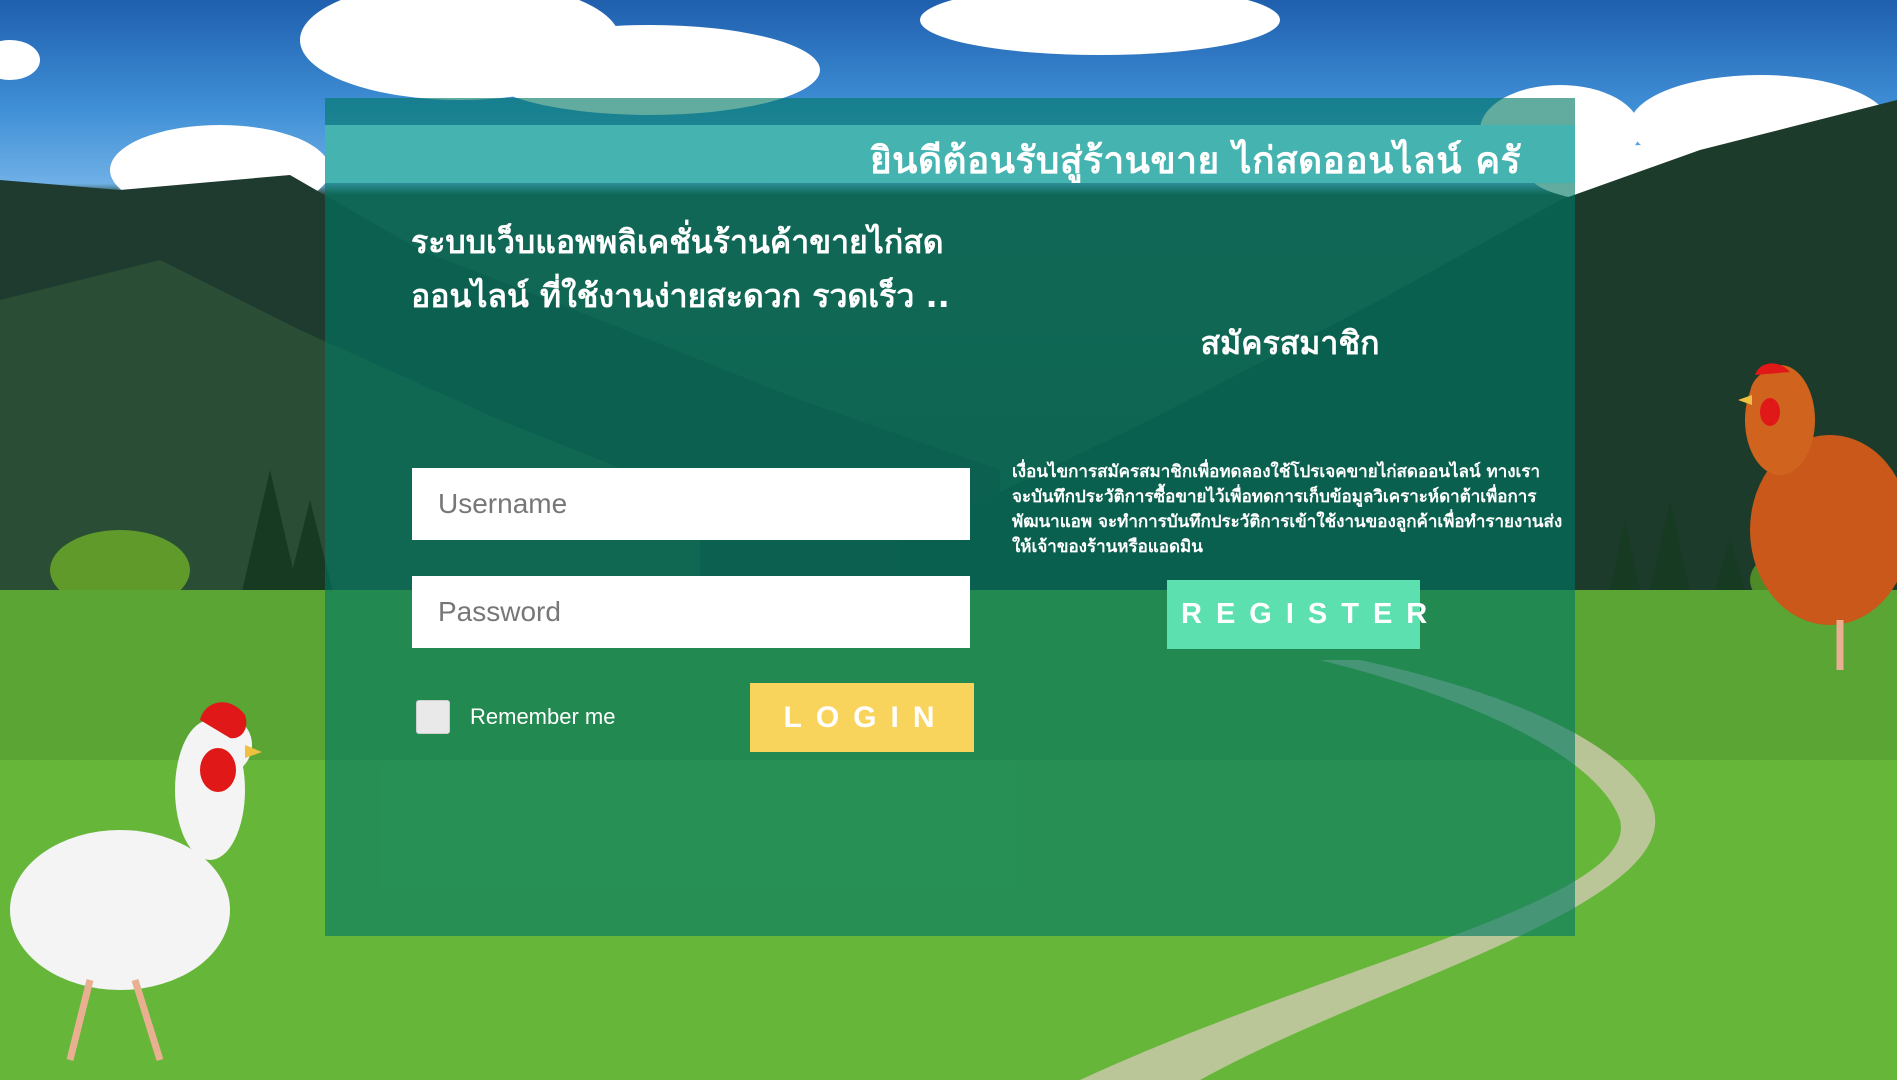  I want to click on signup-title: สมัครสมาชิก, so click(1290, 343).